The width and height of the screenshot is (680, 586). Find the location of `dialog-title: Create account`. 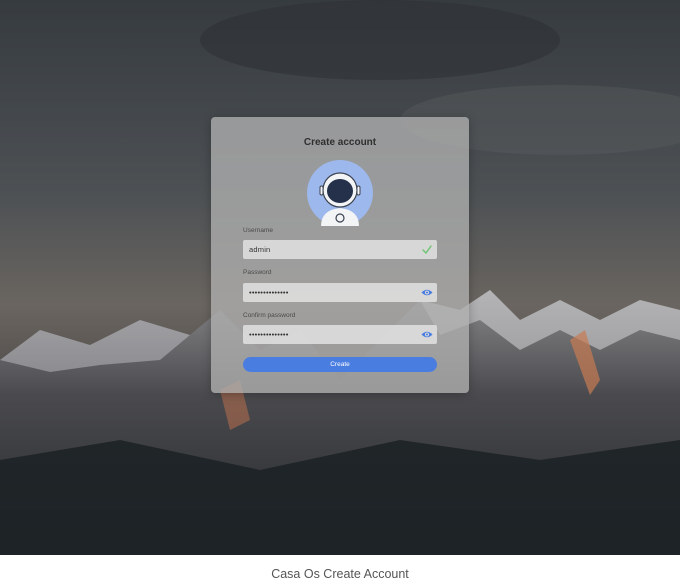

dialog-title: Create account is located at coordinates (340, 142).